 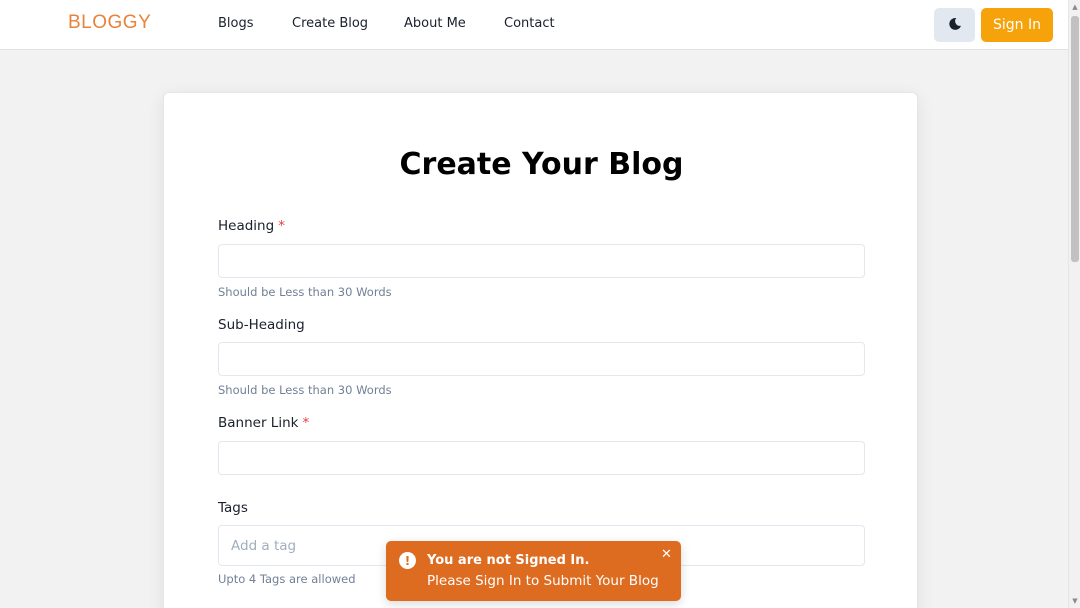 I want to click on banner-link-input, so click(x=541, y=458).